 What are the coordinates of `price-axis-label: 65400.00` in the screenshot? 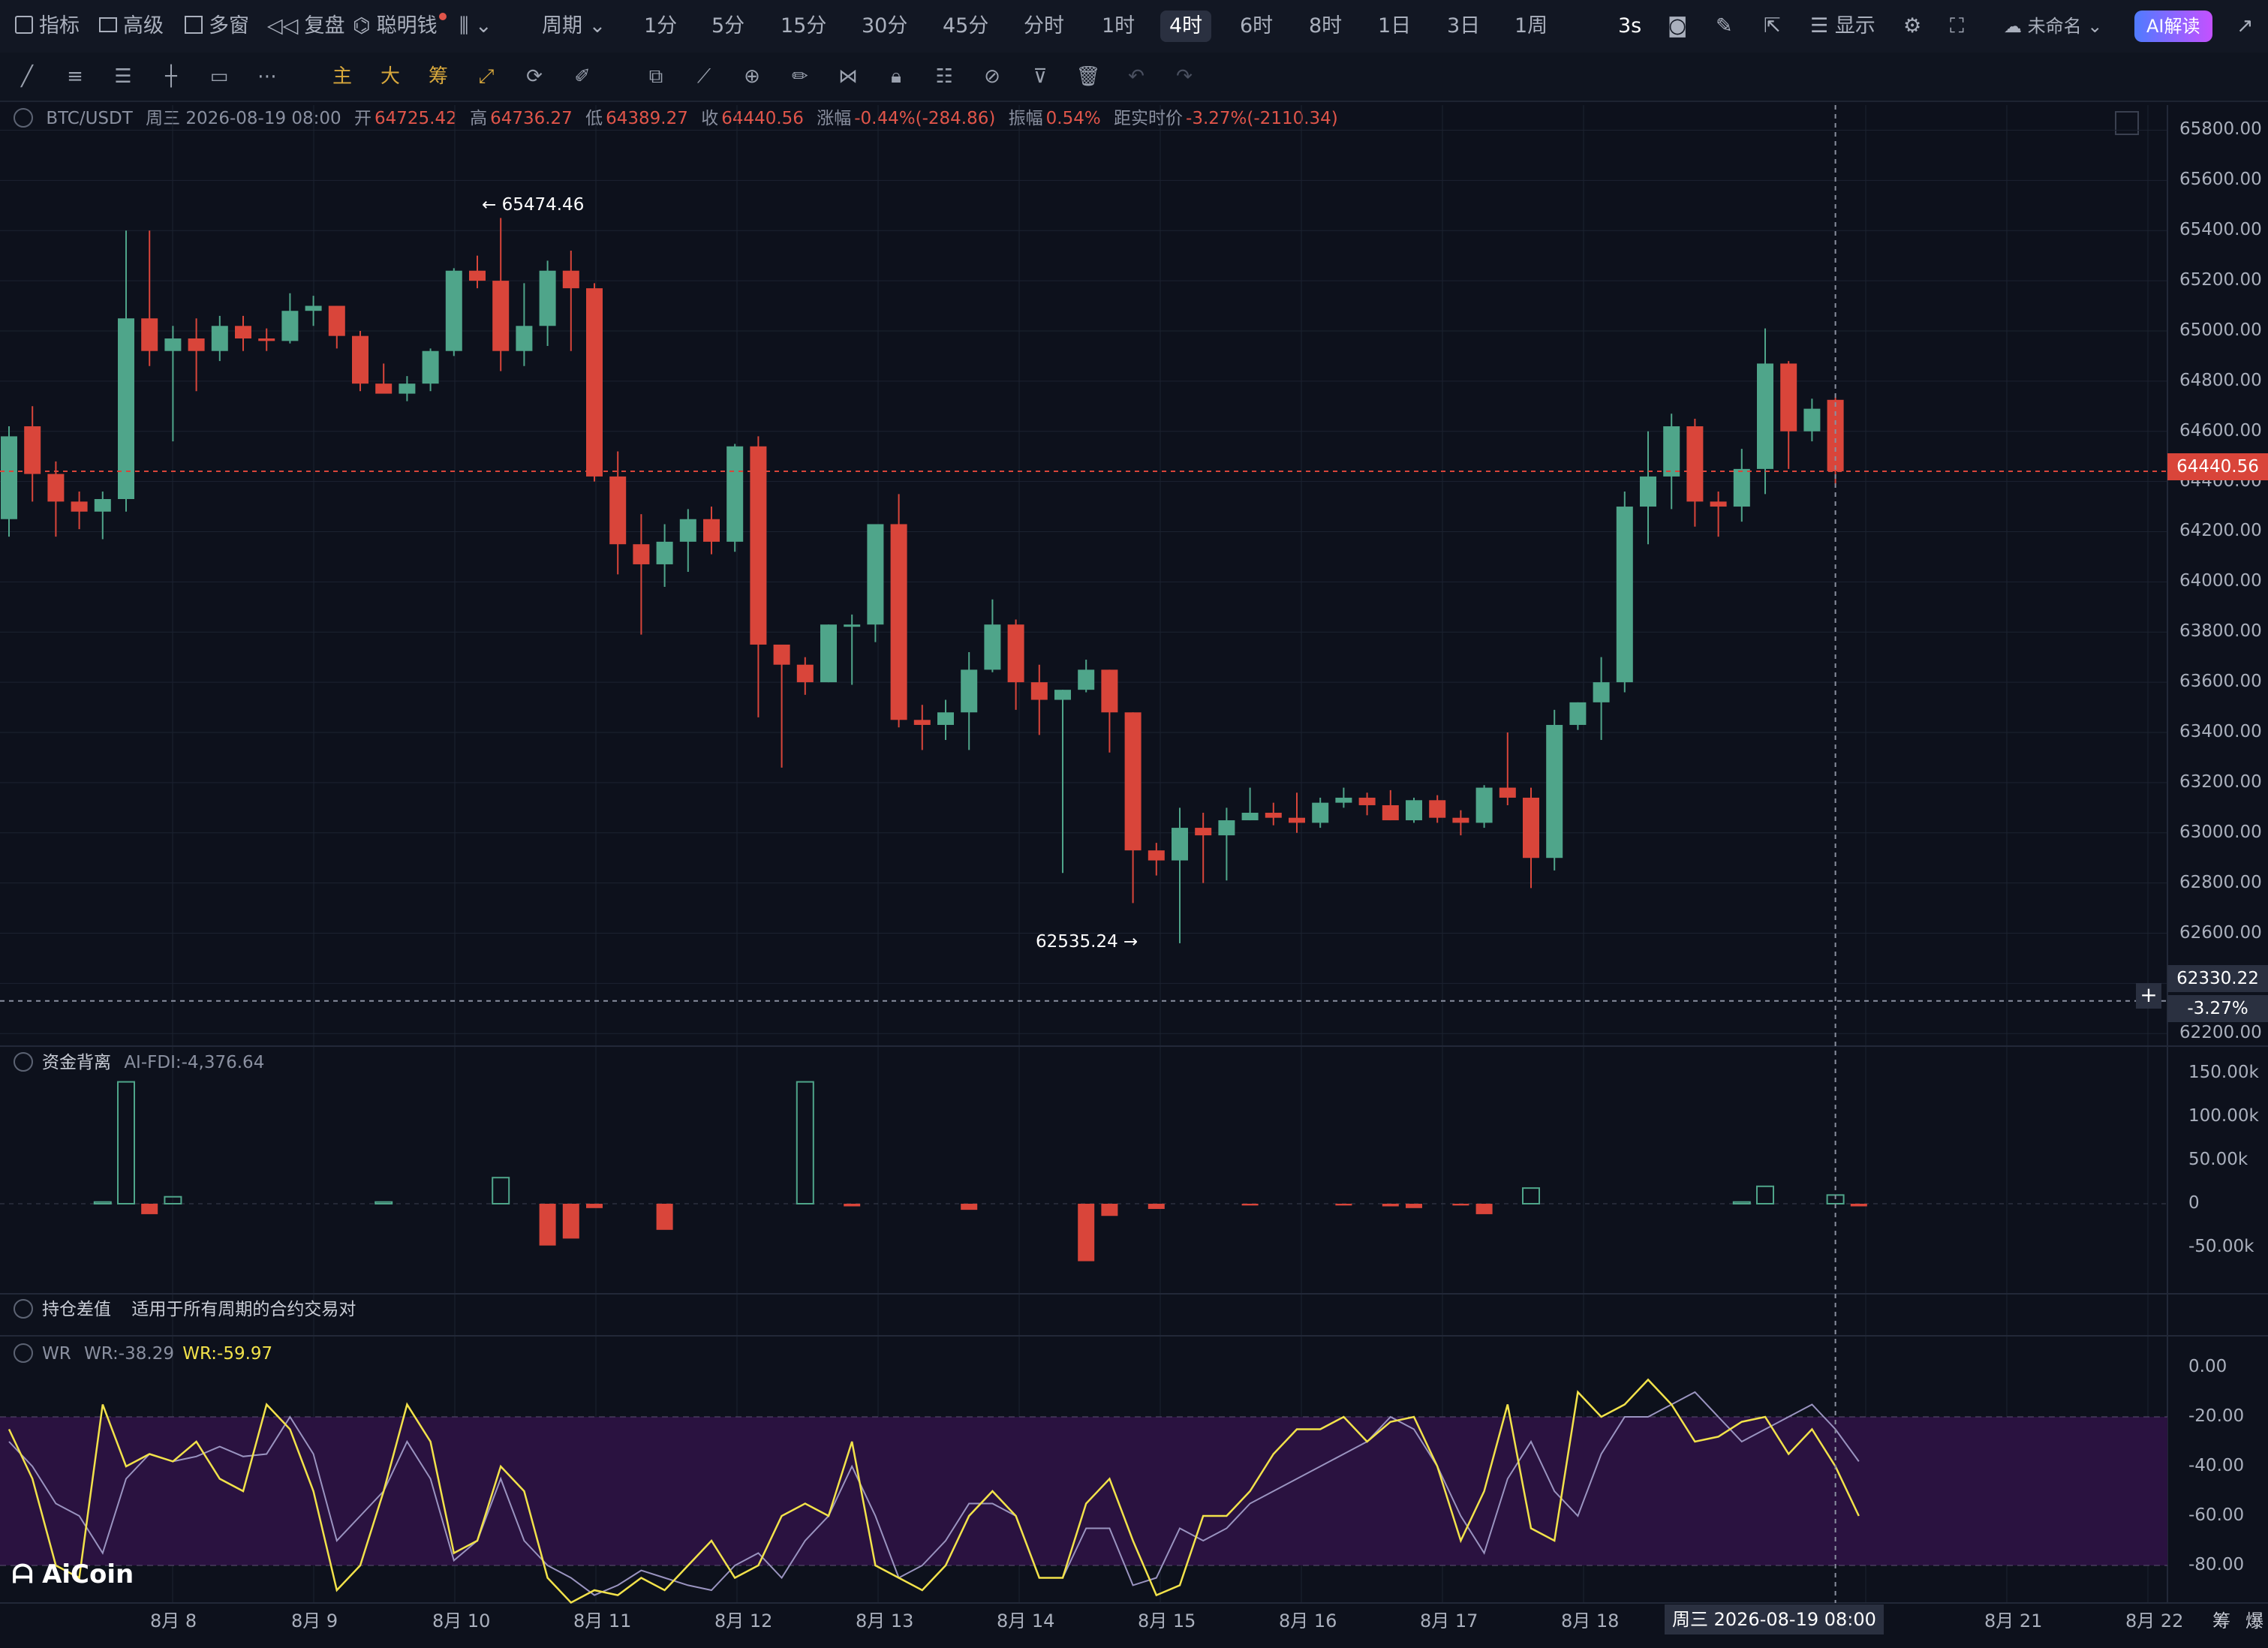 It's located at (2220, 230).